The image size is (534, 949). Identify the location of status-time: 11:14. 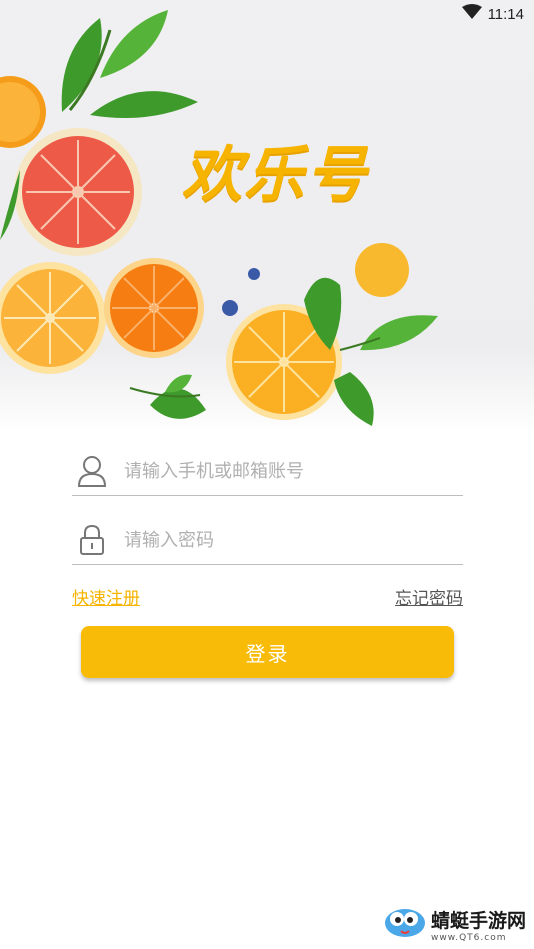
(505, 14).